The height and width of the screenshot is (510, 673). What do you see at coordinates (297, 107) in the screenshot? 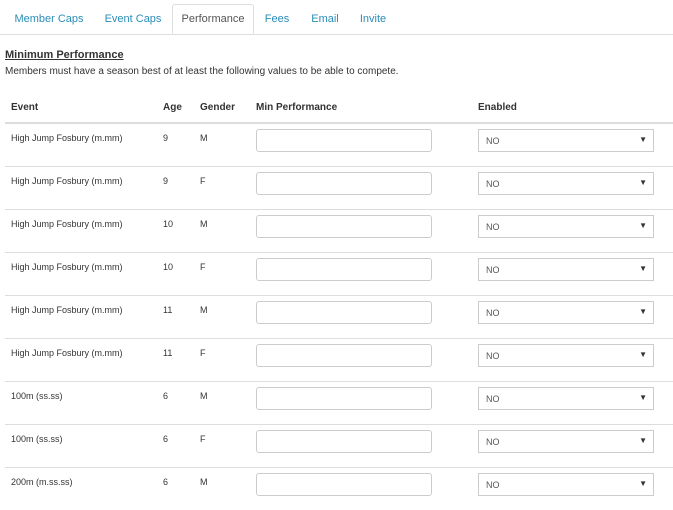
I see `column-header-min-performance: Min Performance` at bounding box center [297, 107].